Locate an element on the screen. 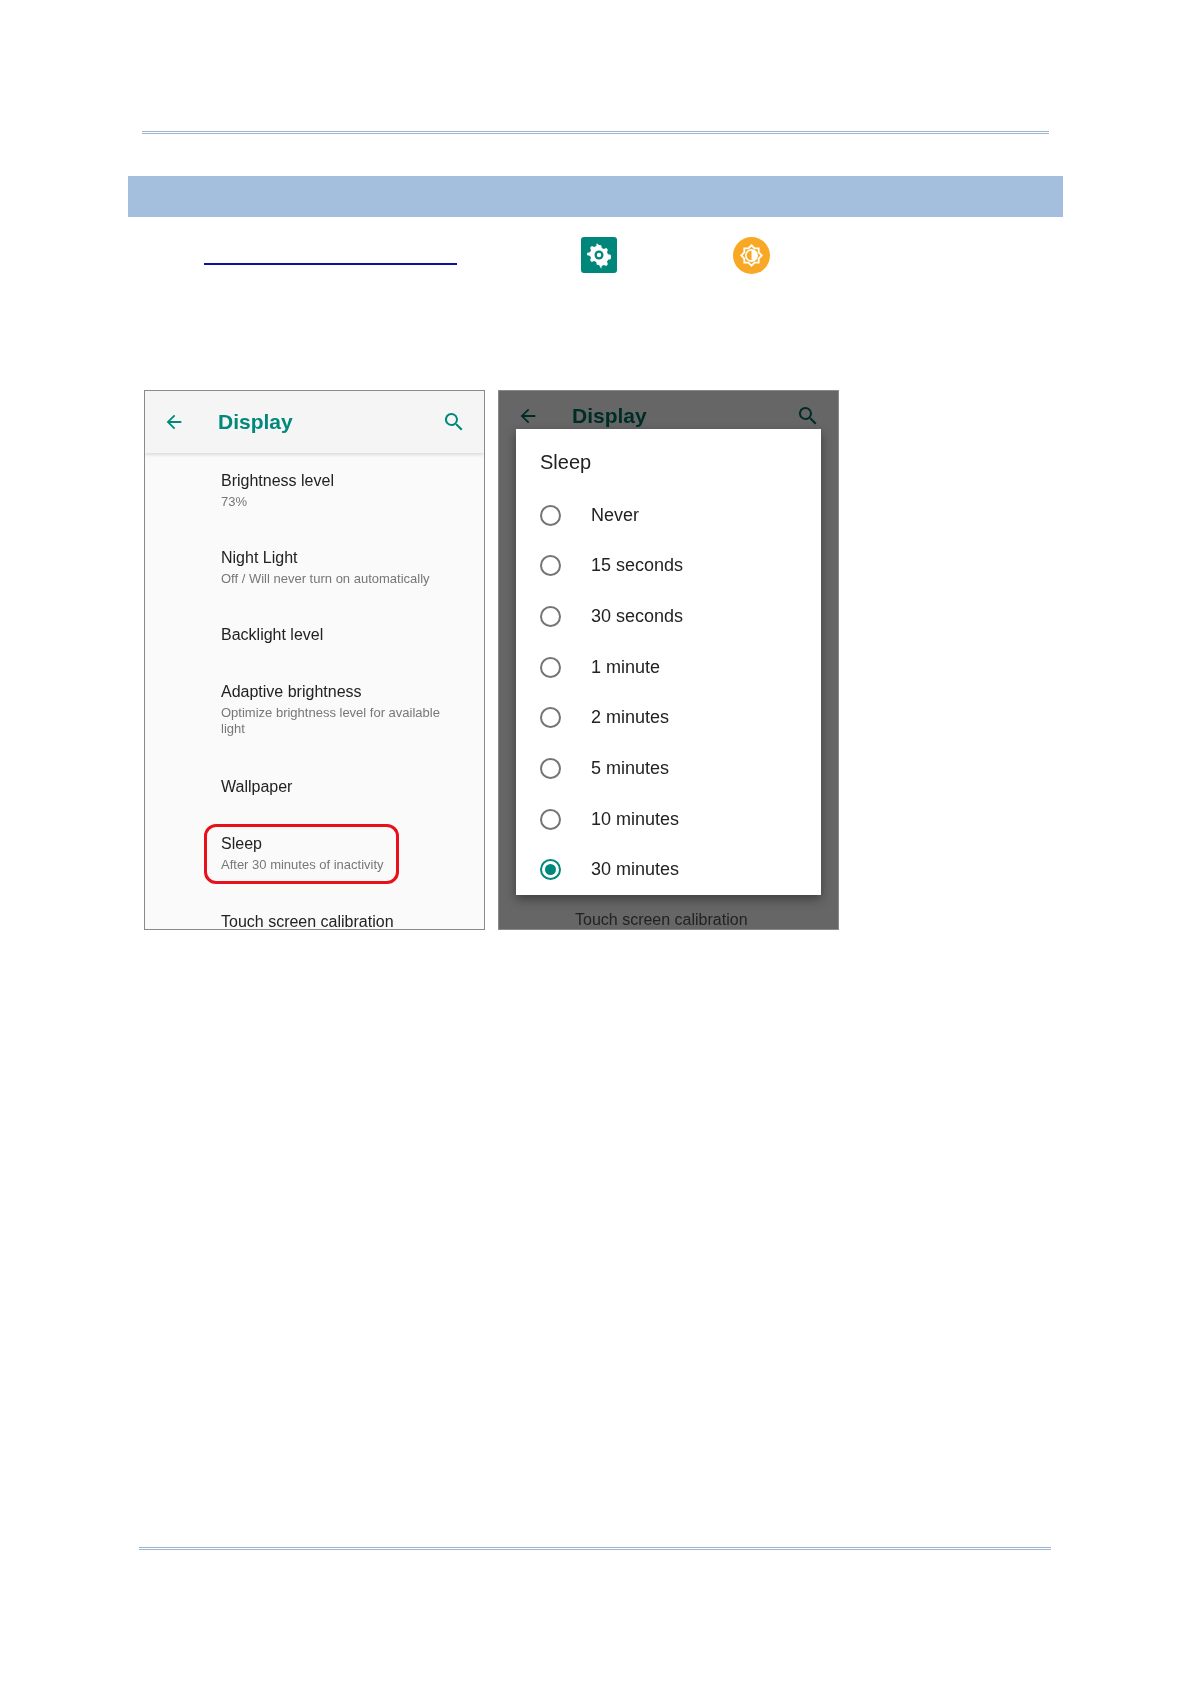 This screenshot has height=1683, width=1191. setting-title: Brightness level is located at coordinates (277, 481).